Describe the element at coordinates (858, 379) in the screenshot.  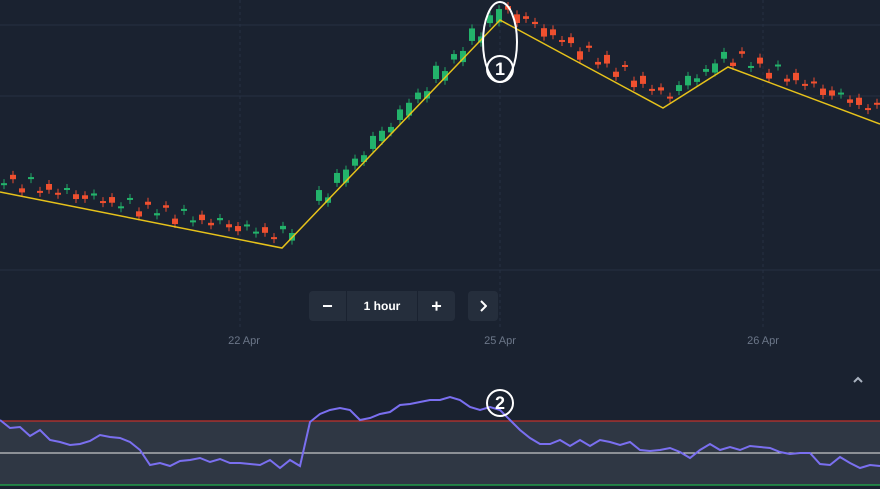
I see `collapse-icon` at that location.